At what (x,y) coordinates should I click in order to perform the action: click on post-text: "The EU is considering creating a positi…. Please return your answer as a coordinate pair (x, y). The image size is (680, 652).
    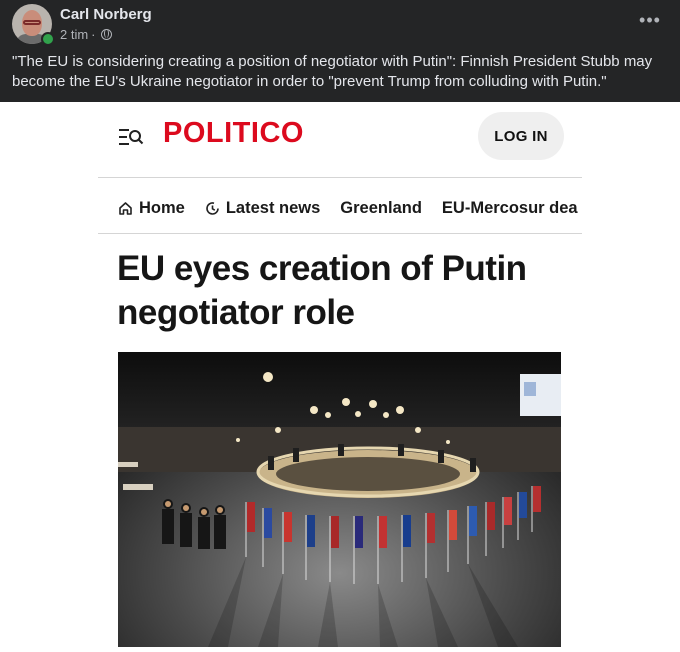
    Looking at the image, I should click on (332, 71).